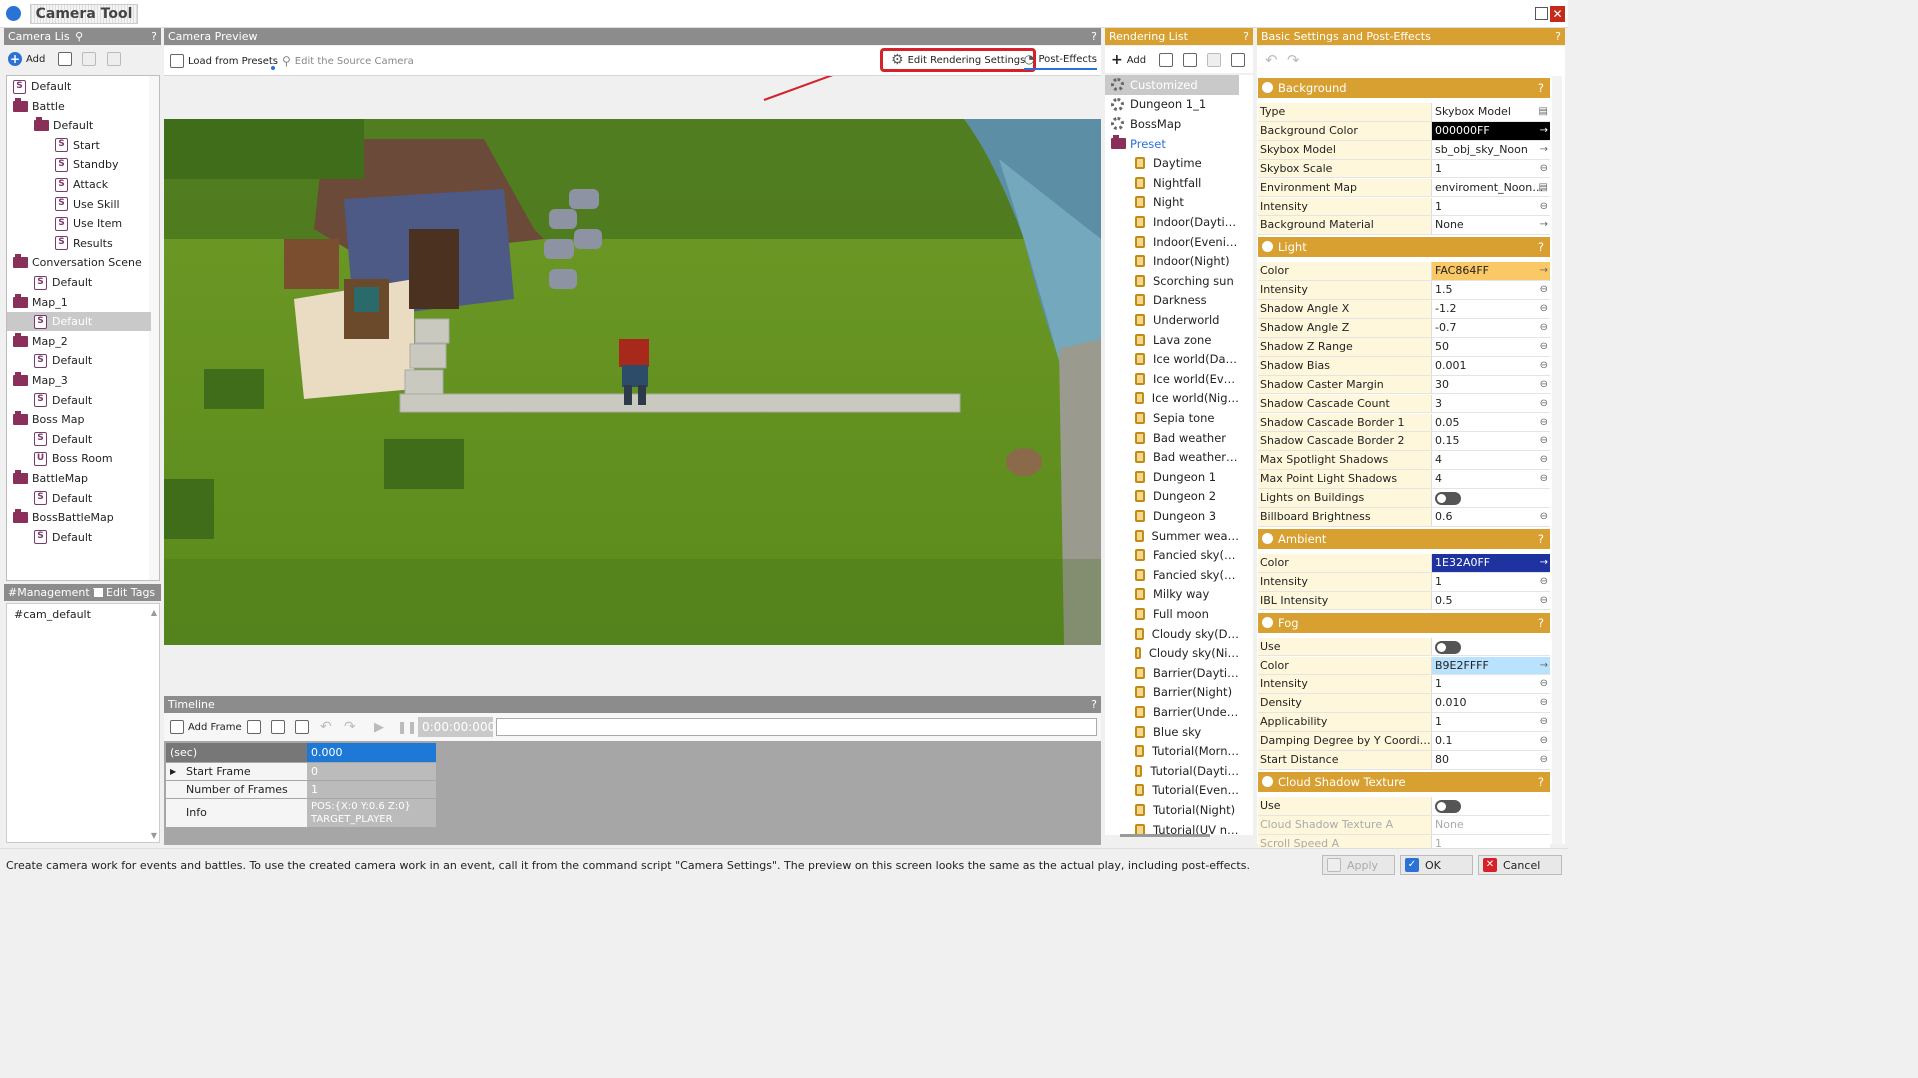 Image resolution: width=1918 pixels, height=1078 pixels. I want to click on value-action-icon: ▤, so click(1543, 112).